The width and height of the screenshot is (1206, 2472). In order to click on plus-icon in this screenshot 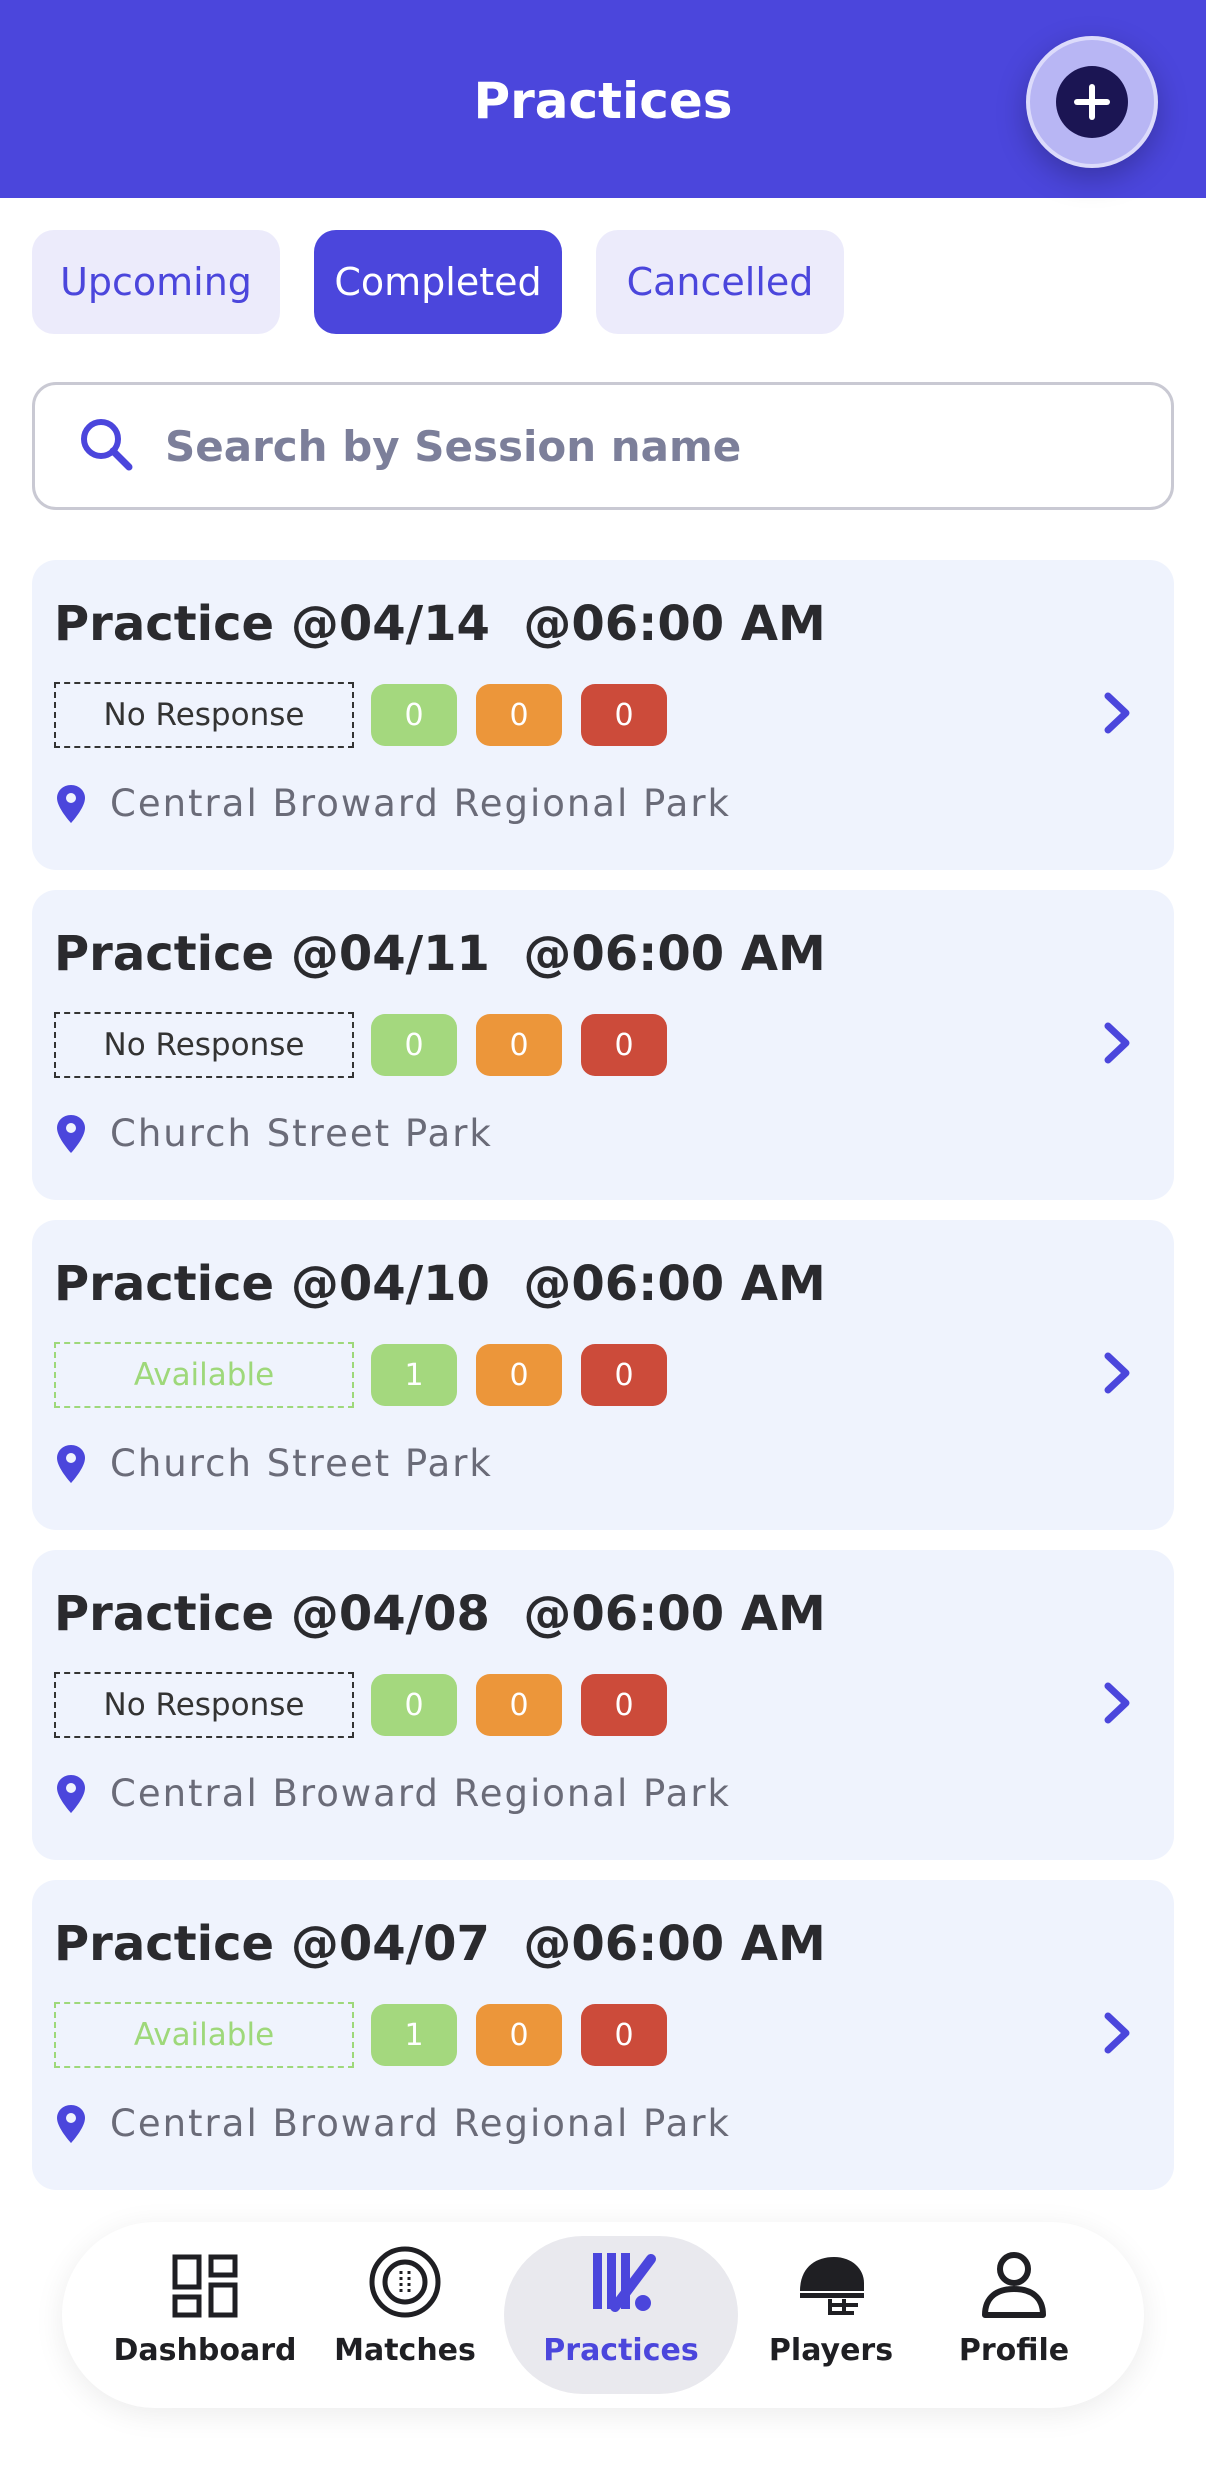, I will do `click(1092, 102)`.